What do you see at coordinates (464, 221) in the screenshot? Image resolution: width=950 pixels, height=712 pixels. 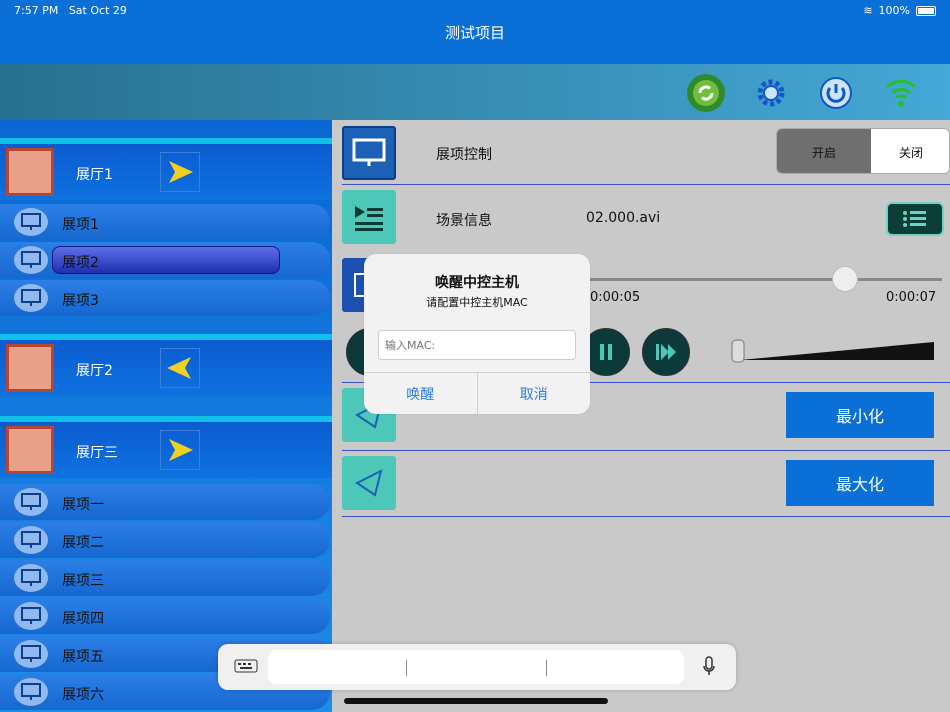 I see `scene-info-label: 场景信息` at bounding box center [464, 221].